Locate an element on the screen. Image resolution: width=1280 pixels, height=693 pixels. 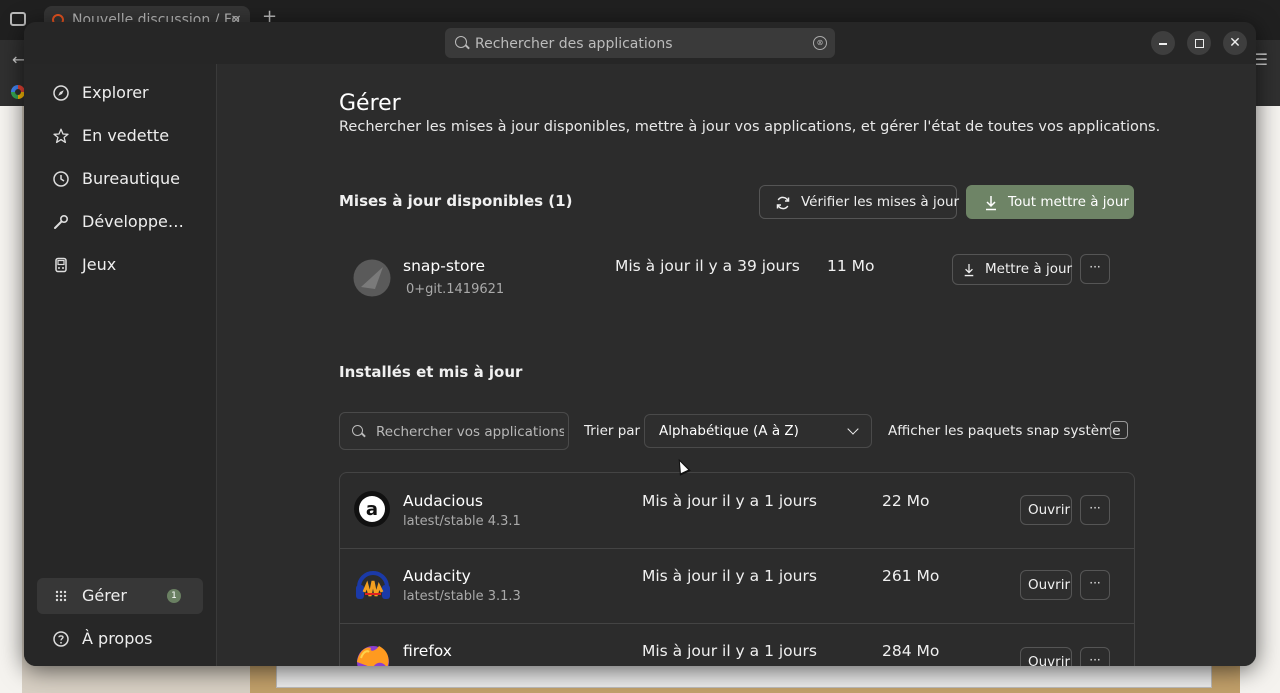
app-name: snap-store is located at coordinates (444, 266).